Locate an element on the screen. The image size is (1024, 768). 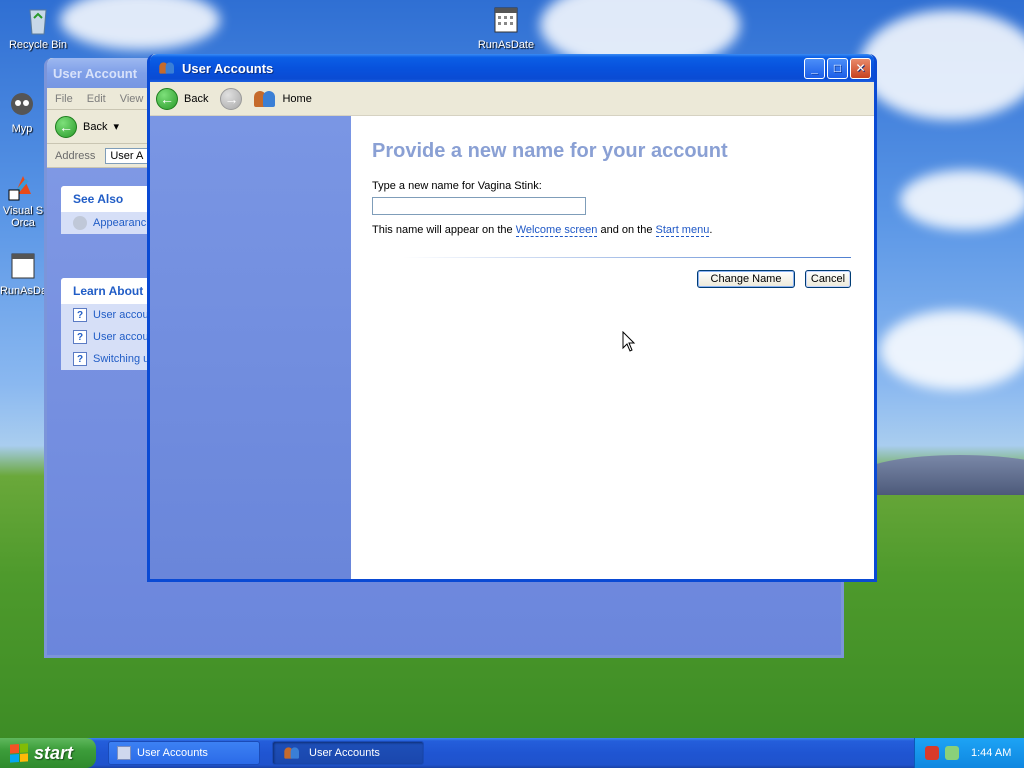
start-button: start is located at coordinates (48, 753).